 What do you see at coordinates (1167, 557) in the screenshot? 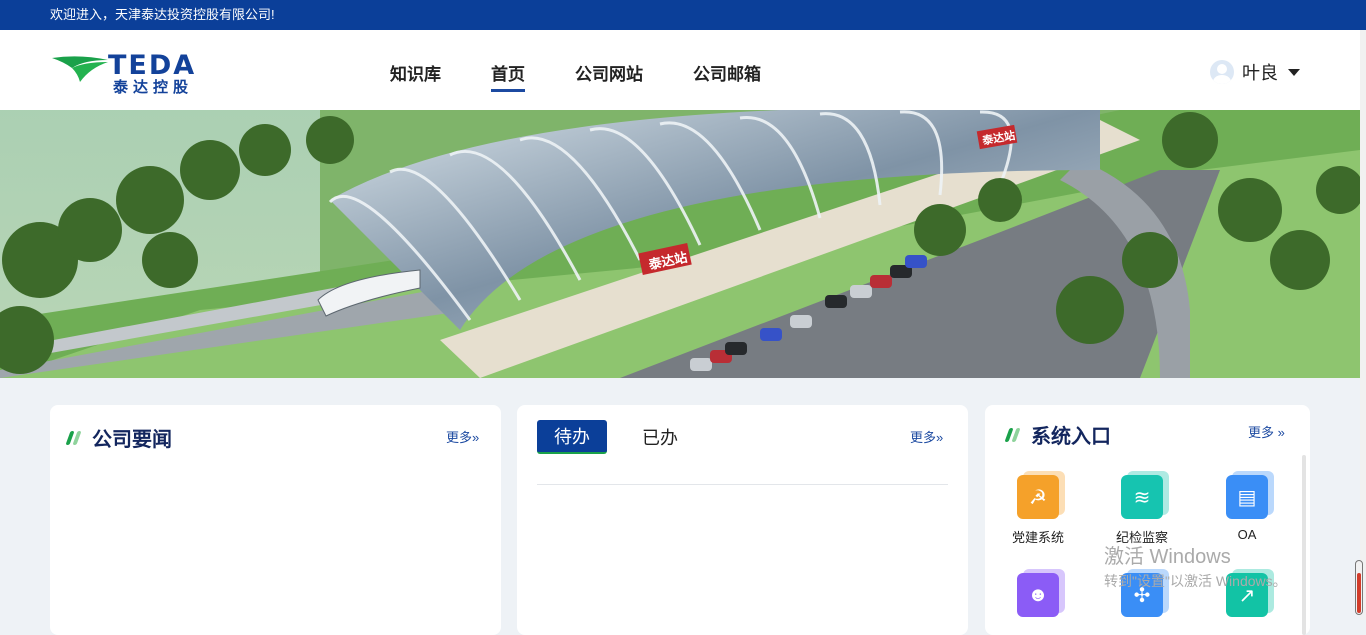
I see `watermark-line1: 激活 Windows` at bounding box center [1167, 557].